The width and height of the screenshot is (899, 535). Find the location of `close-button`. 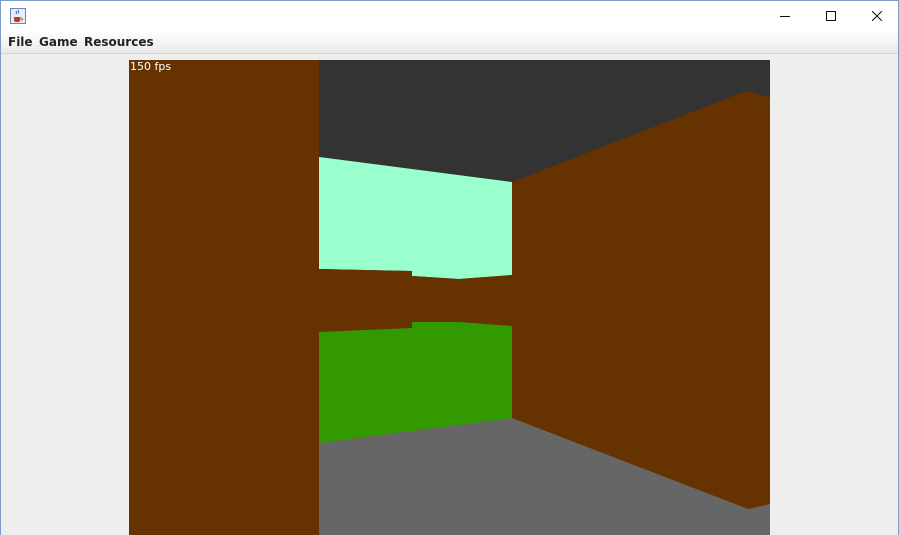

close-button is located at coordinates (876, 16).